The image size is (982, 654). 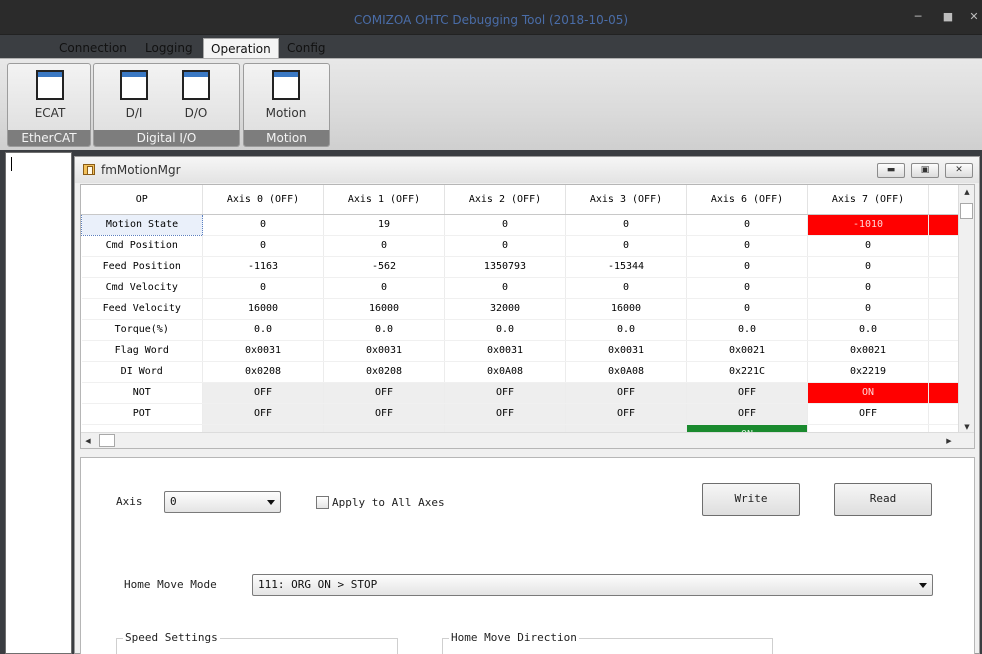 What do you see at coordinates (306, 48) in the screenshot?
I see `tab-config: Config` at bounding box center [306, 48].